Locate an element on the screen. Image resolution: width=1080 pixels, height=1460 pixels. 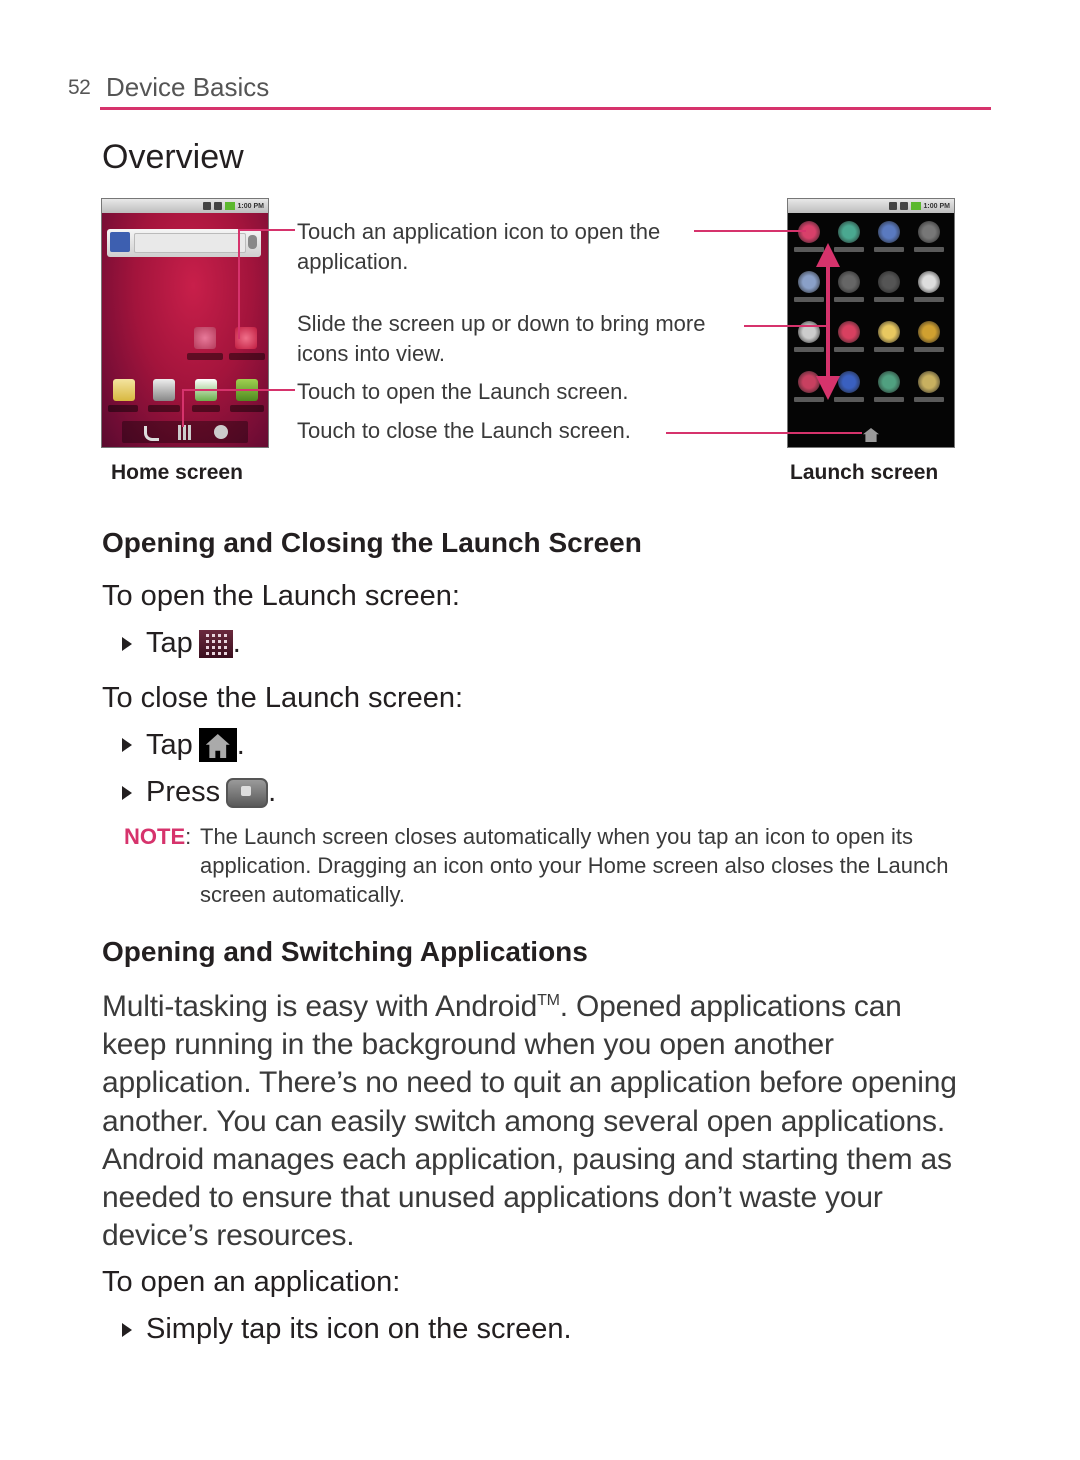
step-tap-icon: Simply tap its icon on the screen. is located at coordinates (347, 1329).